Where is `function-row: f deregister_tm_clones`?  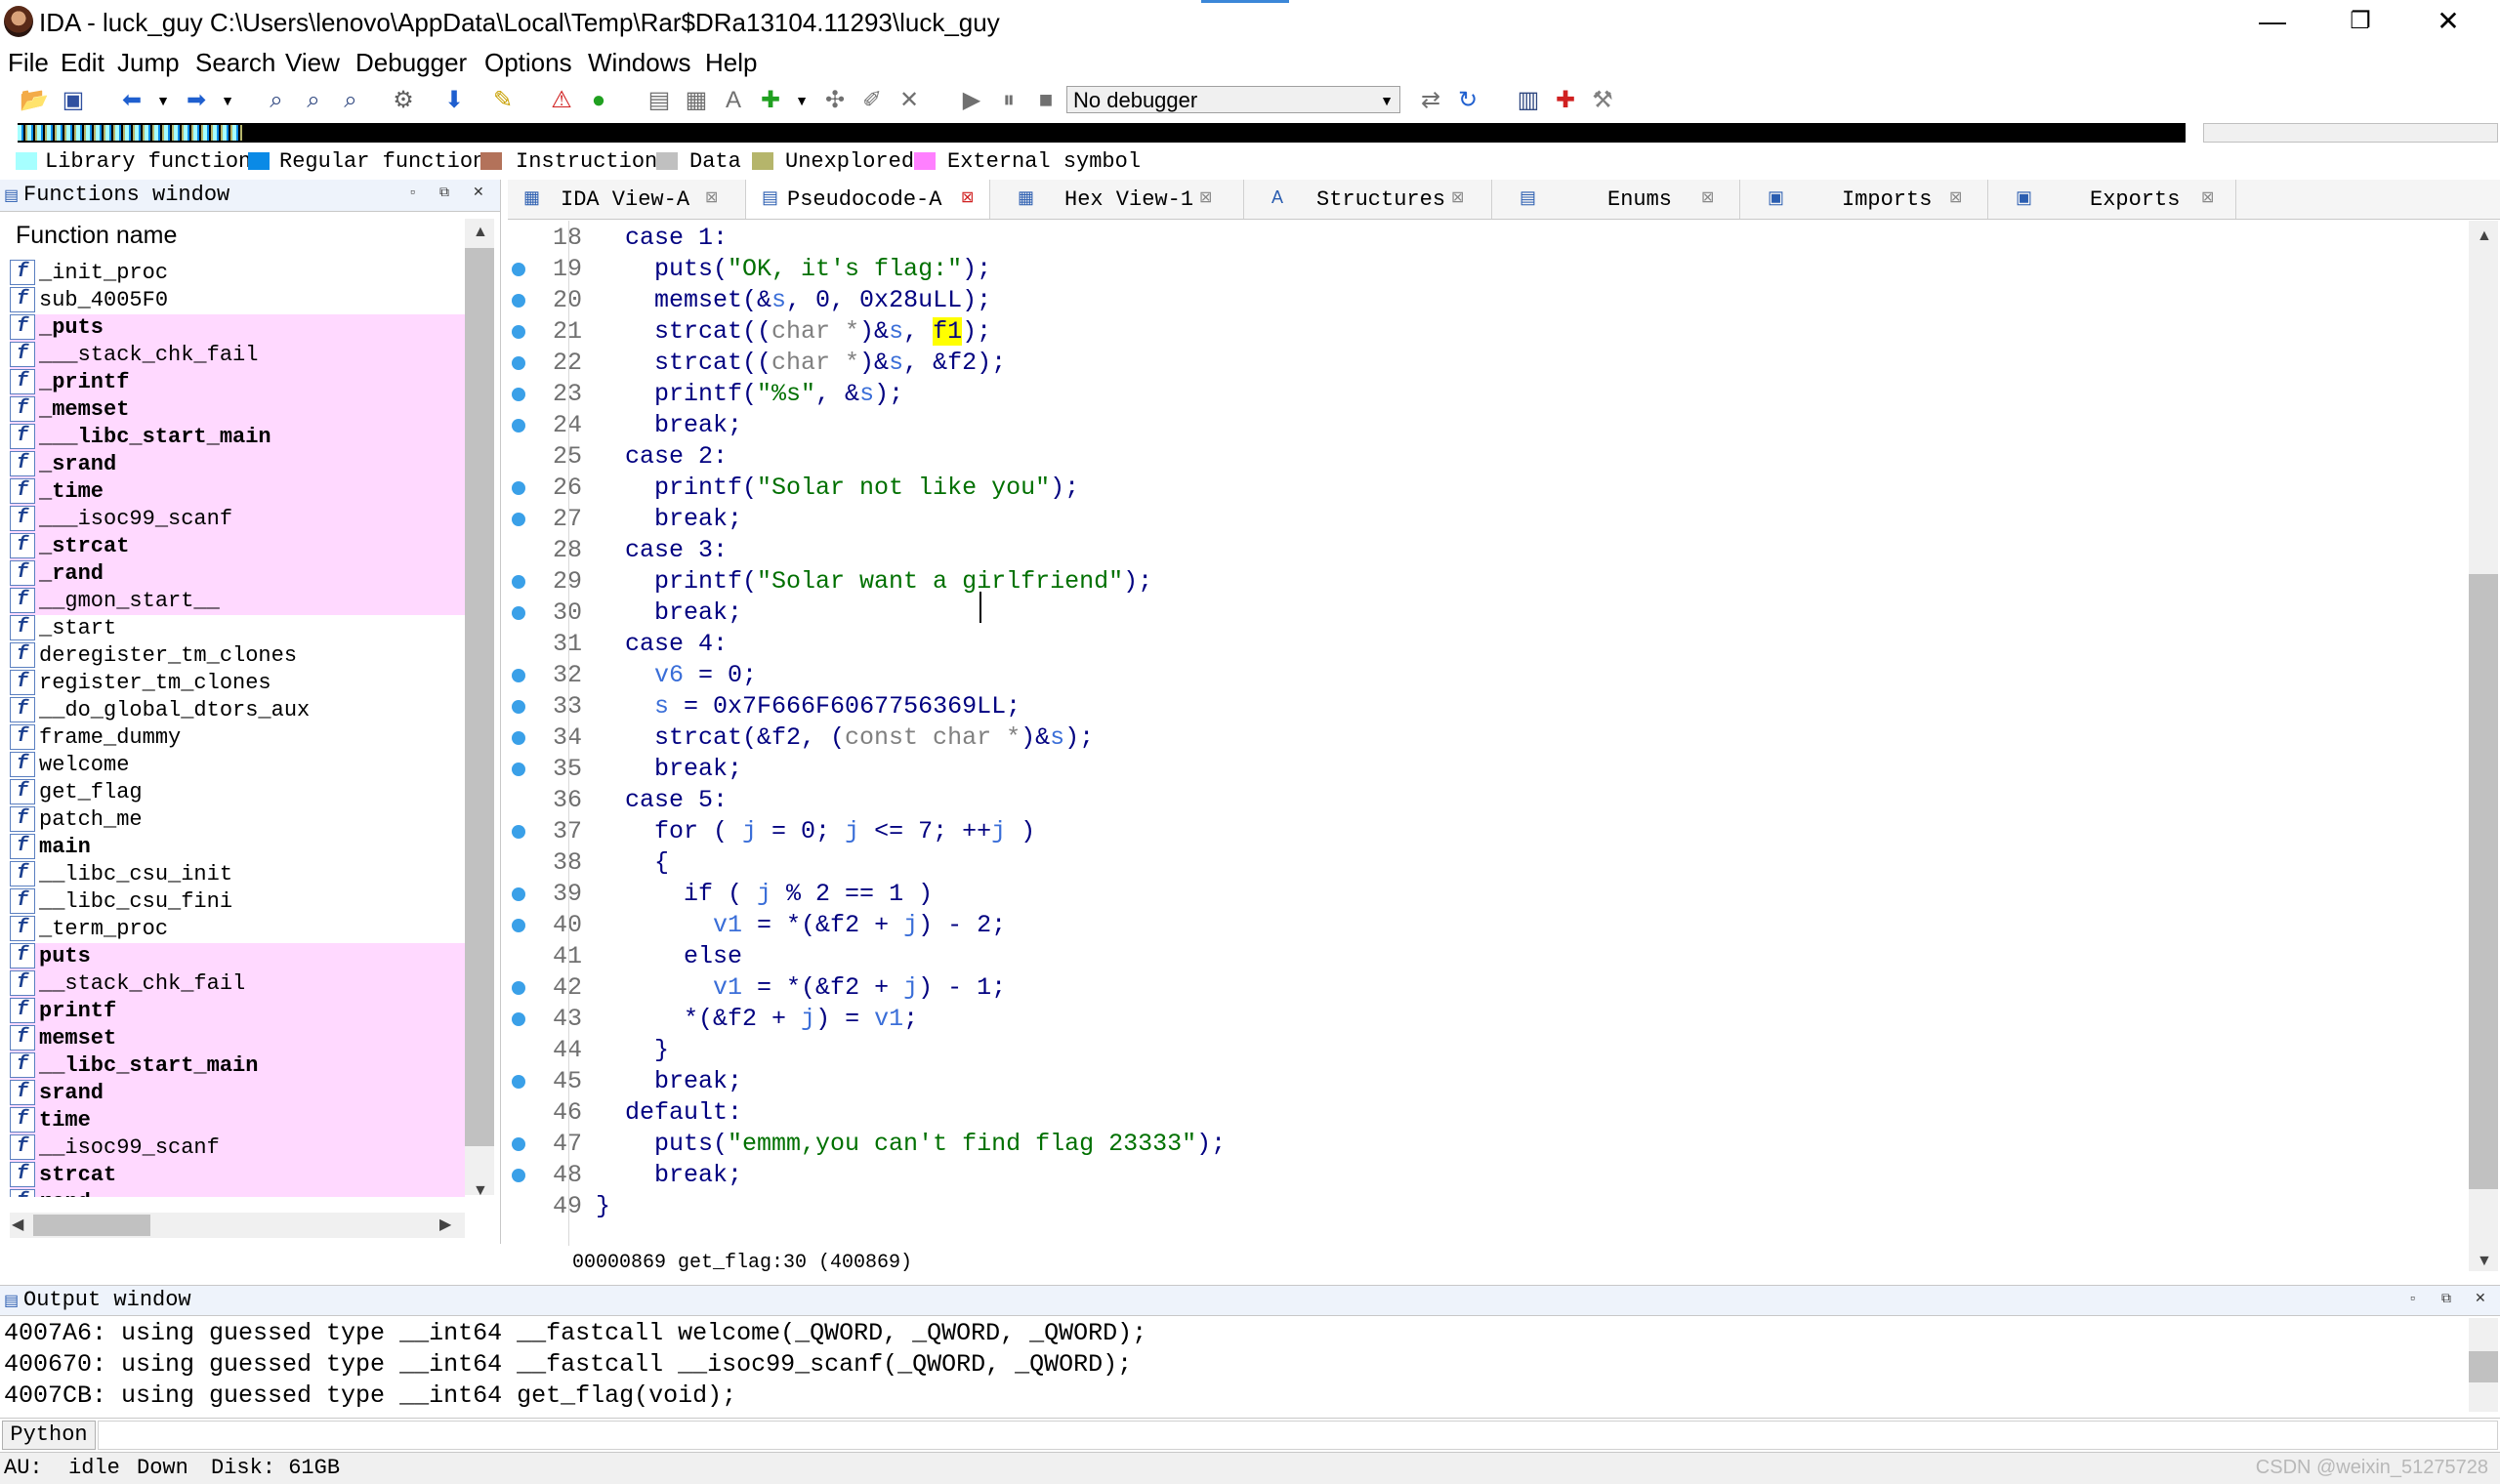
function-row: f deregister_tm_clones is located at coordinates (238, 656).